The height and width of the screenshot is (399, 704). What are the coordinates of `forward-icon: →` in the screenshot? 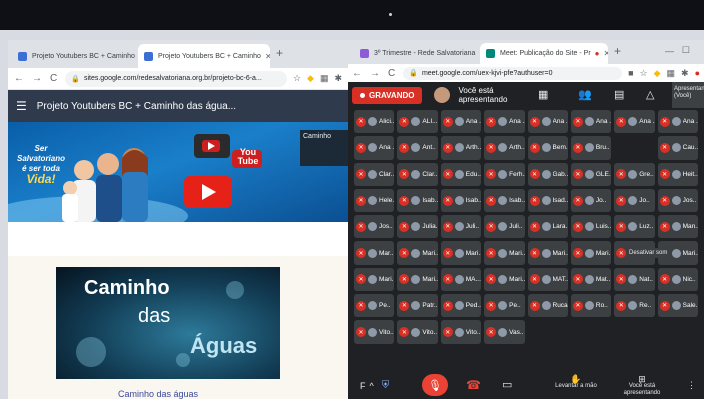 It's located at (375, 73).